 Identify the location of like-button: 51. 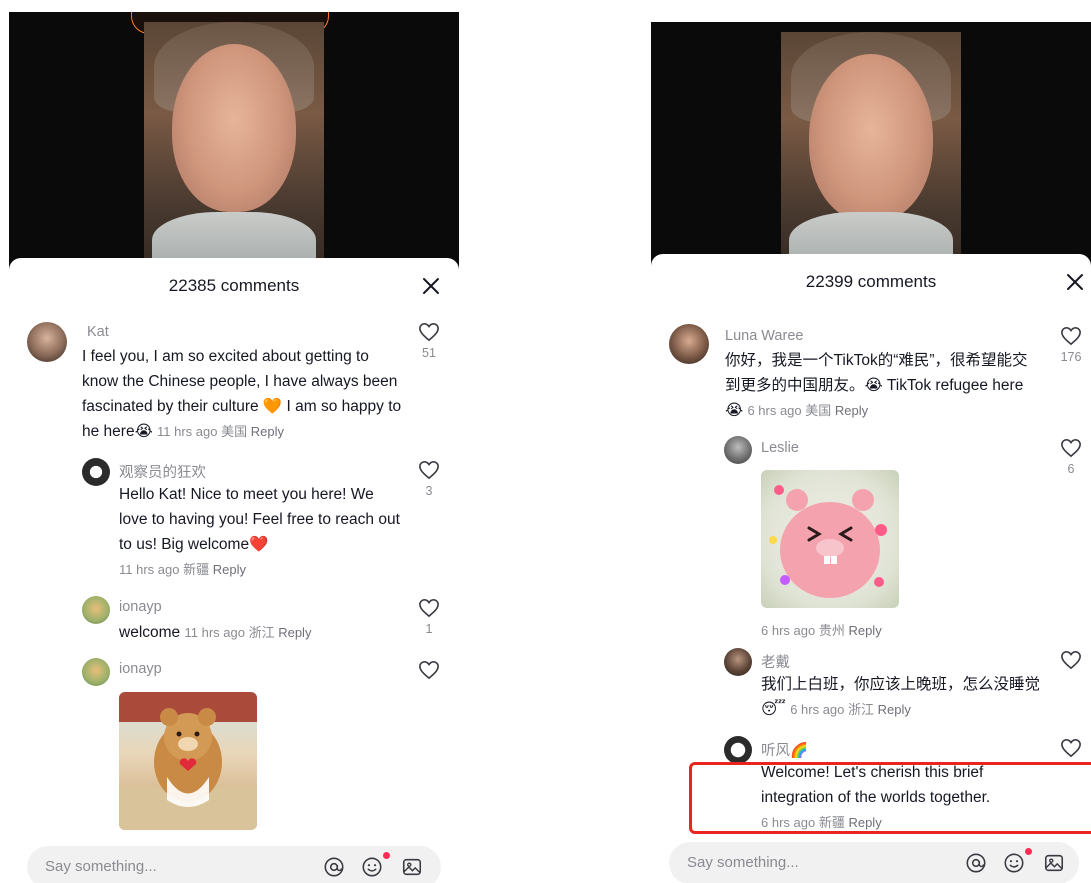
(429, 341).